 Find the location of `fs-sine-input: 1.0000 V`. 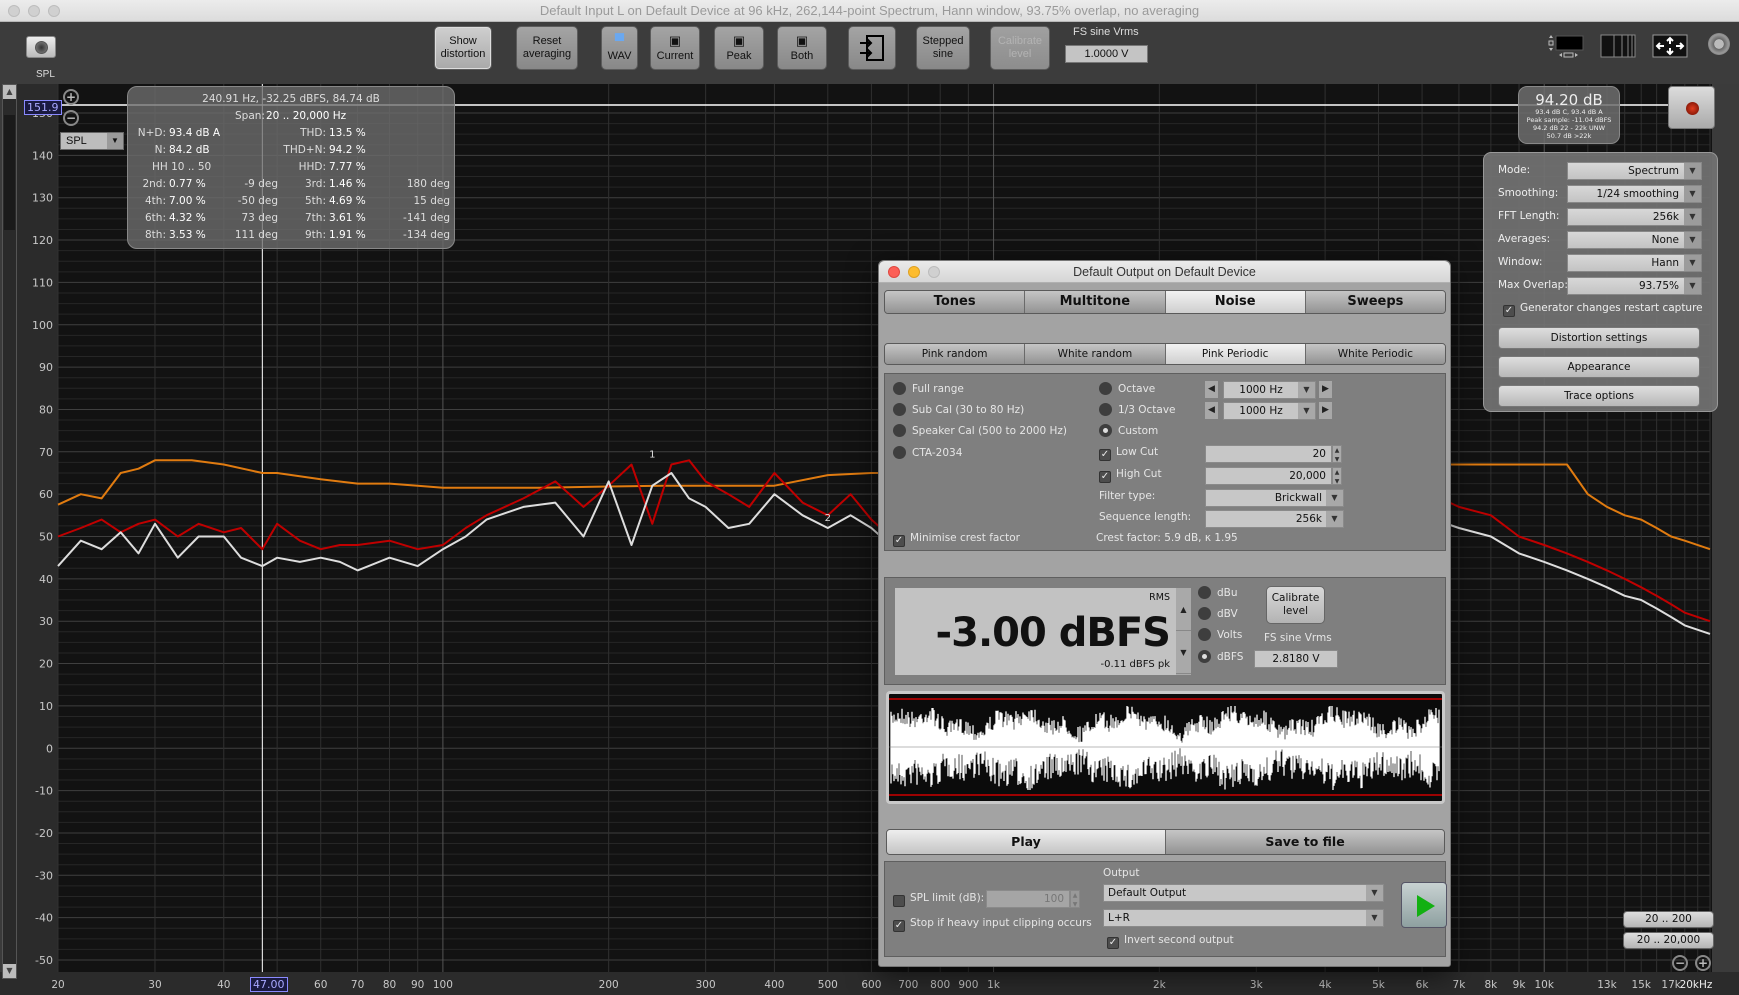

fs-sine-input: 1.0000 V is located at coordinates (1106, 54).